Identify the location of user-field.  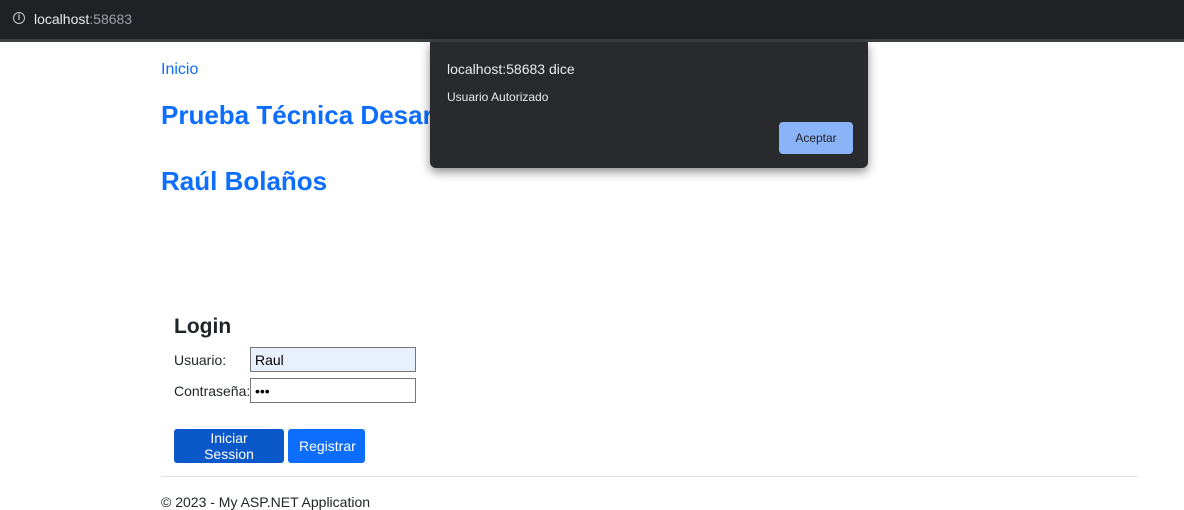
(333, 359).